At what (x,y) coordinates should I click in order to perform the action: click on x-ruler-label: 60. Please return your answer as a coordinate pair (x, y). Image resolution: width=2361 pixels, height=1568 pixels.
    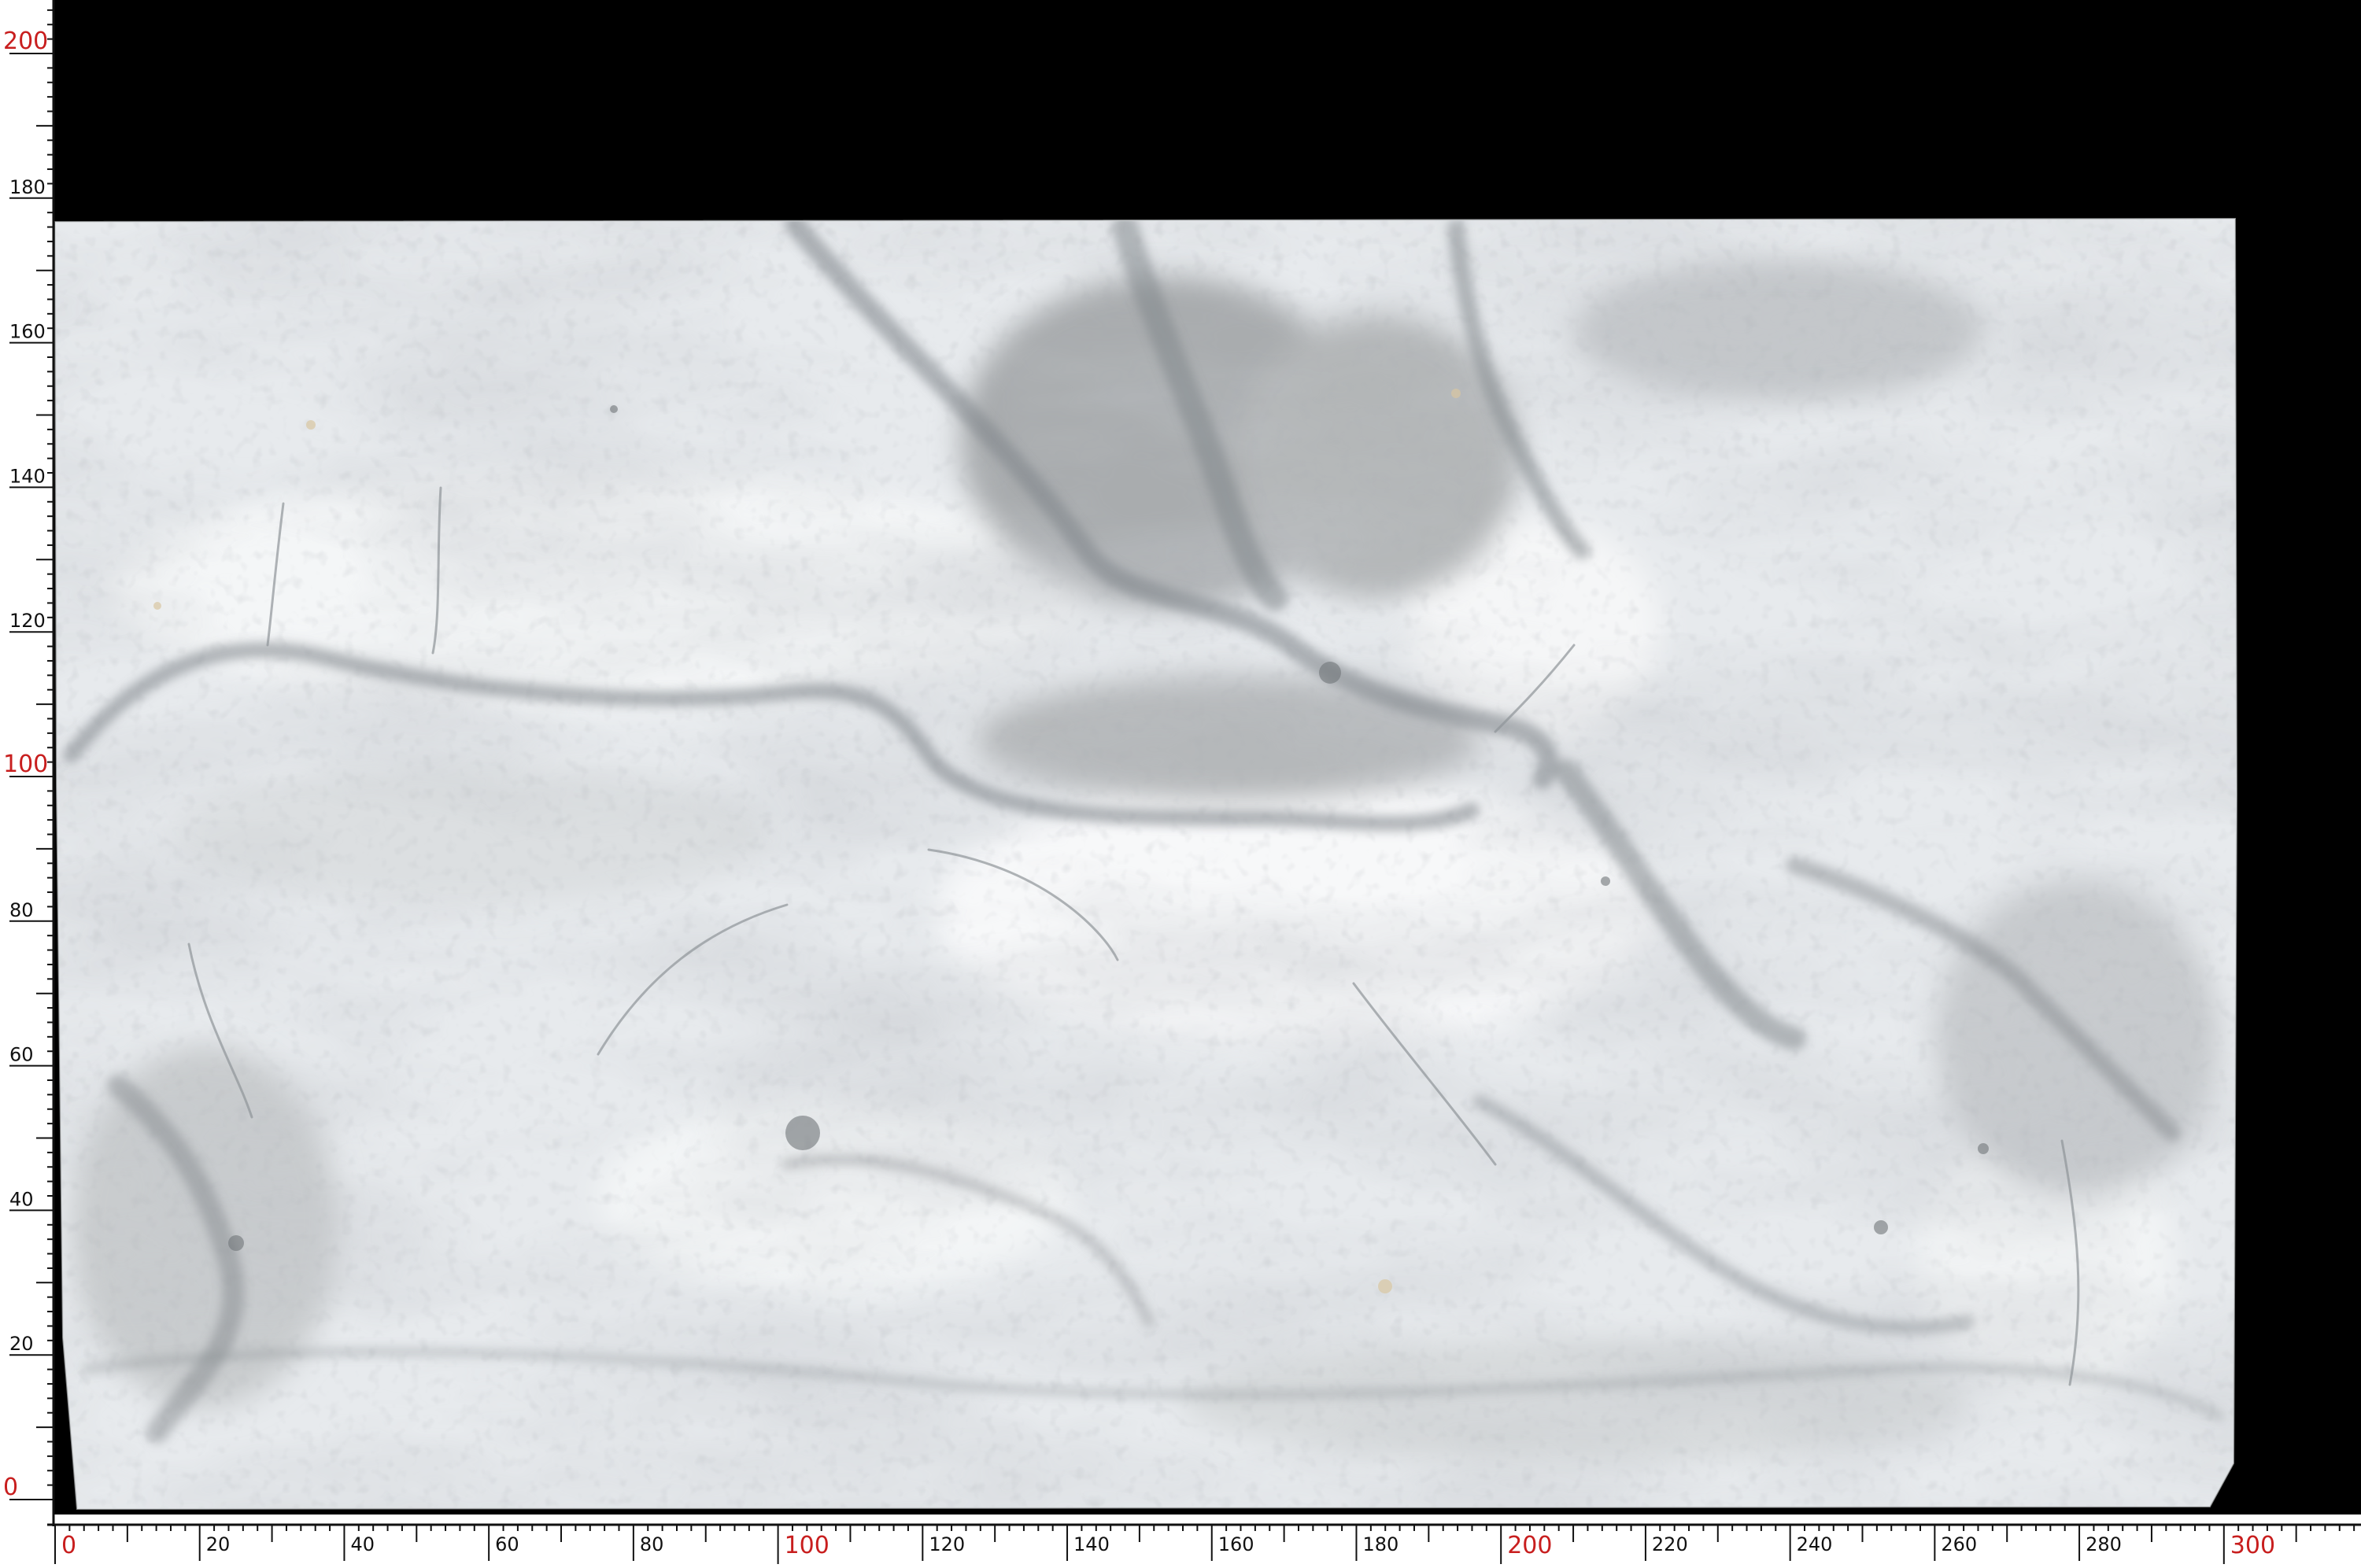
    Looking at the image, I should click on (507, 1544).